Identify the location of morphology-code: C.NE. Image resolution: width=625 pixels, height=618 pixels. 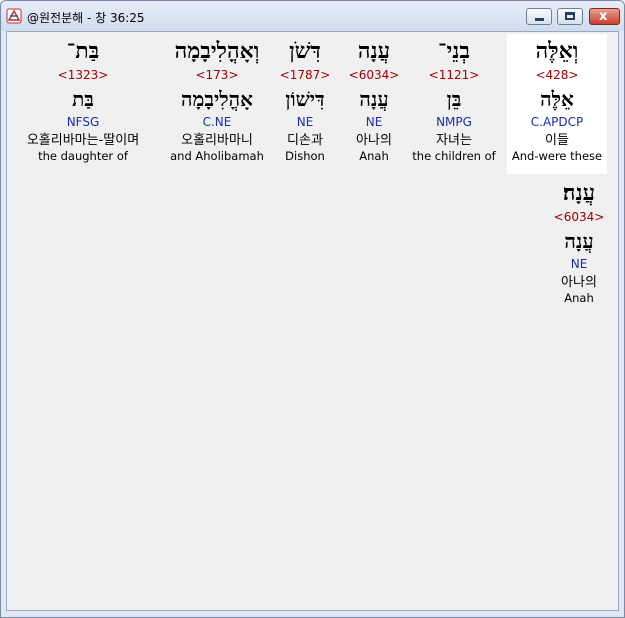
(217, 122).